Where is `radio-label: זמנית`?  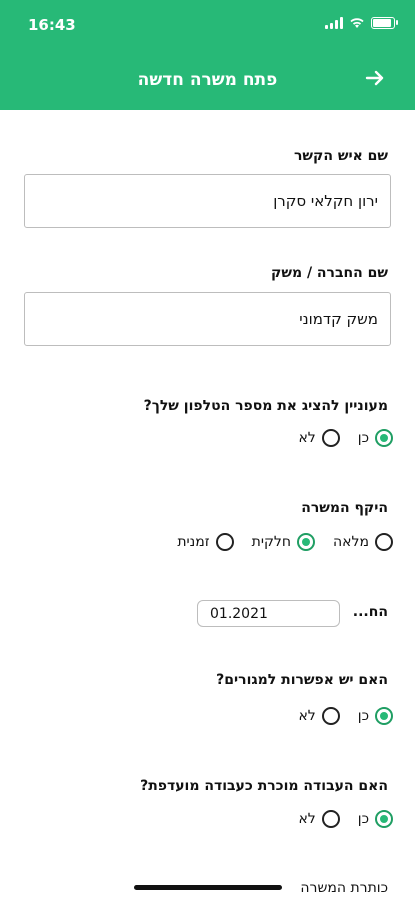 radio-label: זמנית is located at coordinates (193, 542).